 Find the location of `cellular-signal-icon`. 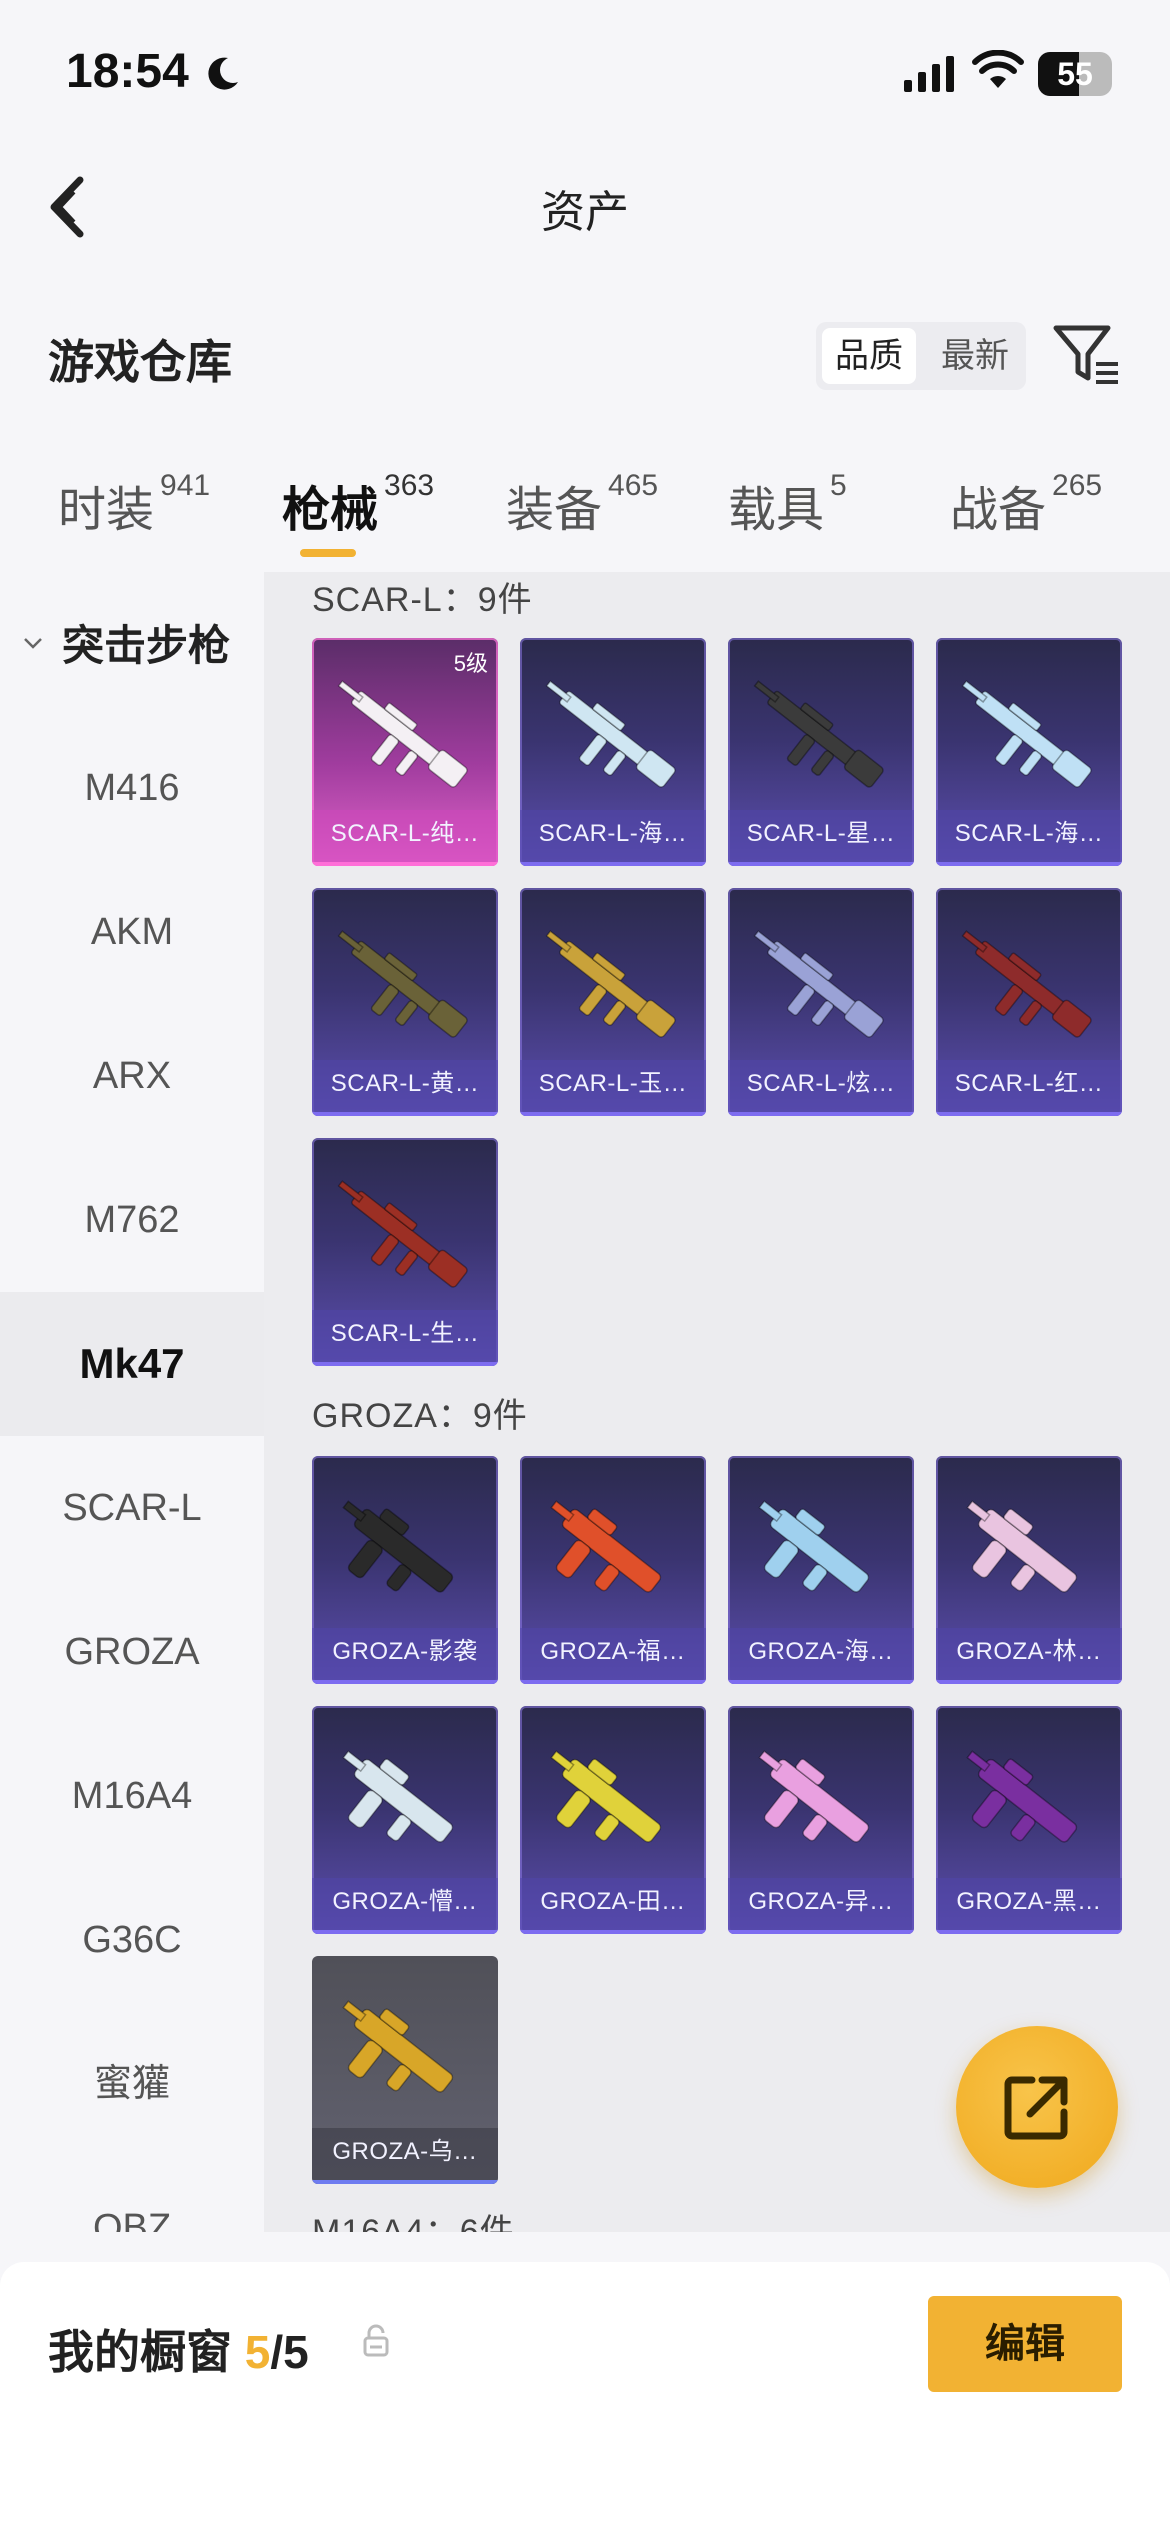

cellular-signal-icon is located at coordinates (929, 74).